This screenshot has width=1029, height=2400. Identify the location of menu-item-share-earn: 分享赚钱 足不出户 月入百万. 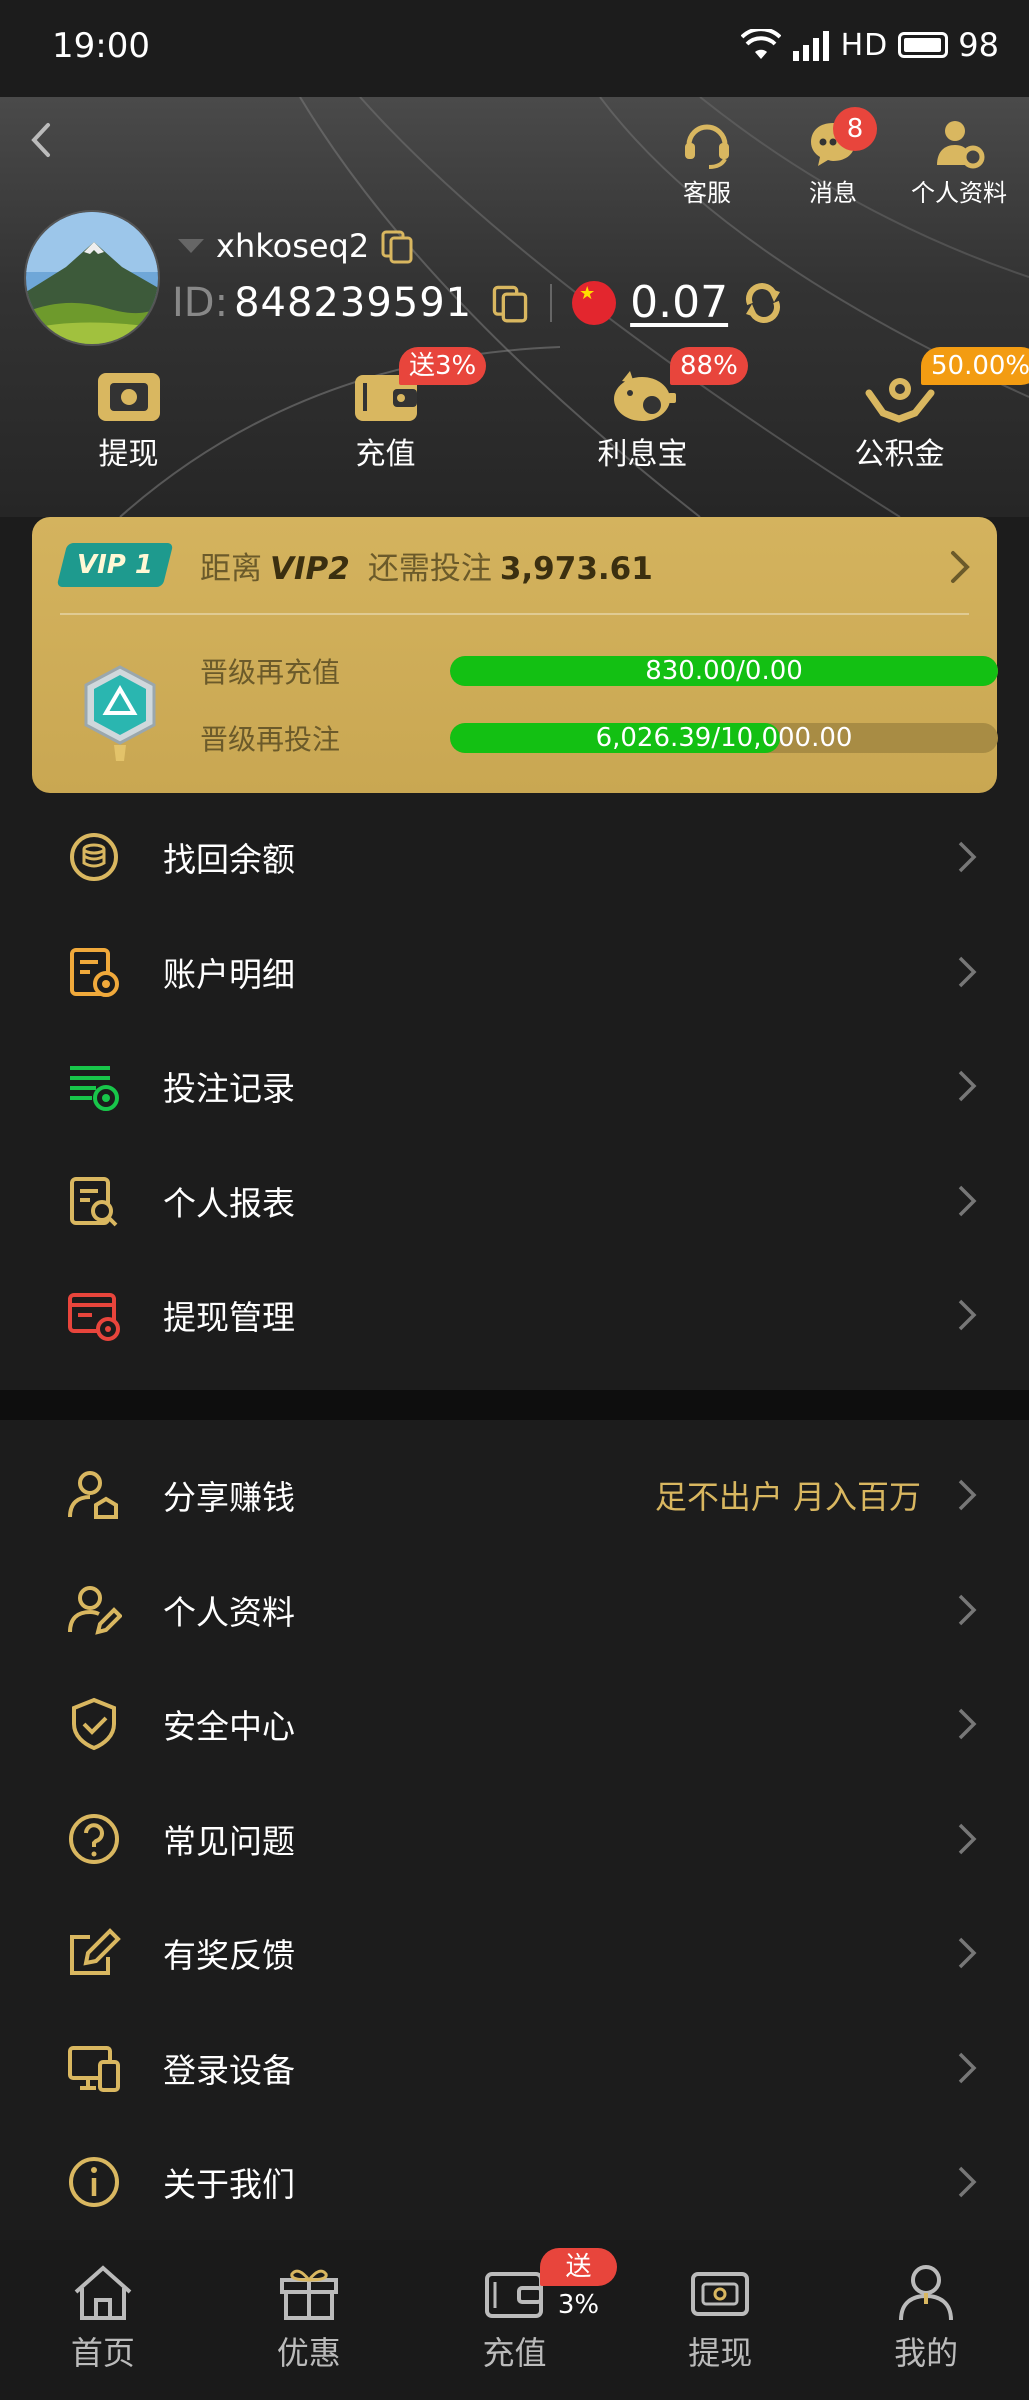
(514, 1495).